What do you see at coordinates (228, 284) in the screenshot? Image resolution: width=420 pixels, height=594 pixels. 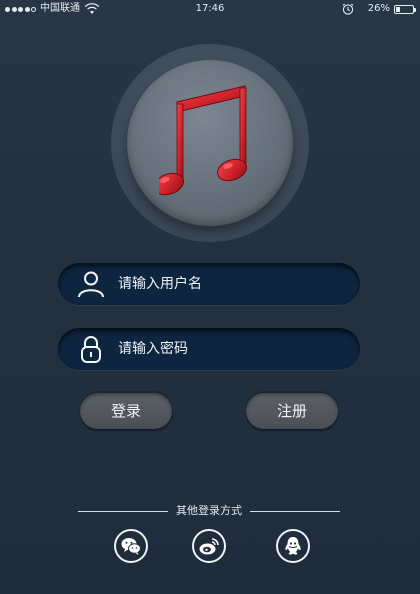 I see `username-input` at bounding box center [228, 284].